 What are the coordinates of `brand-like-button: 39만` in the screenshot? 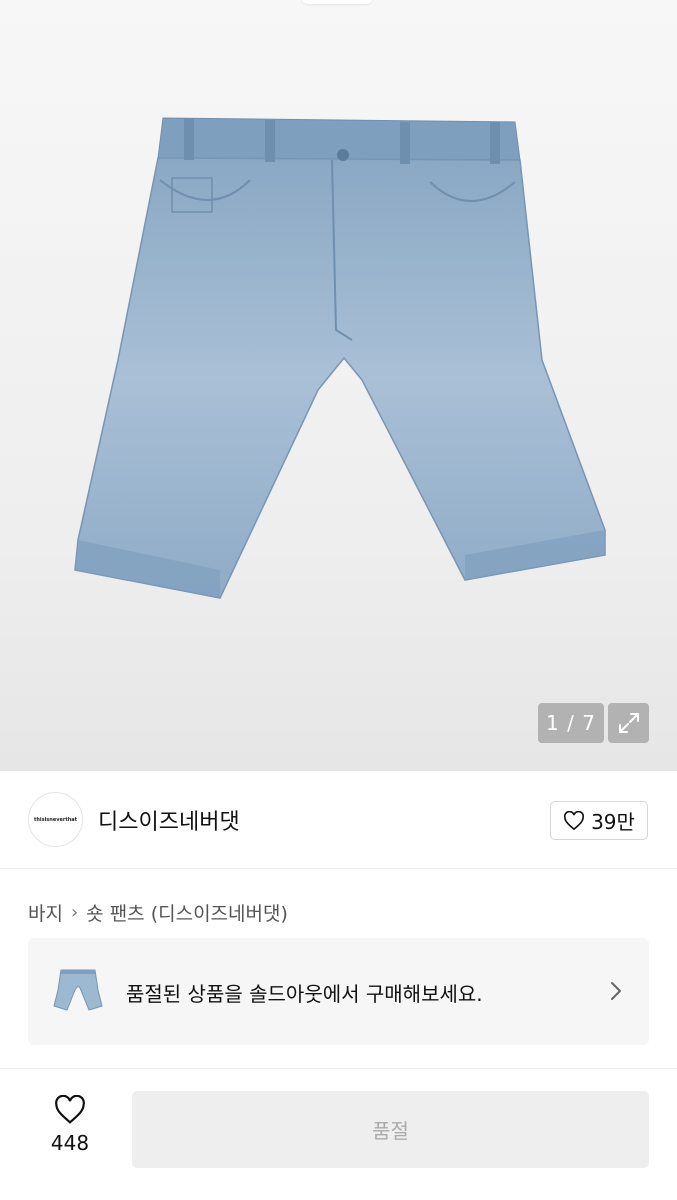 It's located at (599, 820).